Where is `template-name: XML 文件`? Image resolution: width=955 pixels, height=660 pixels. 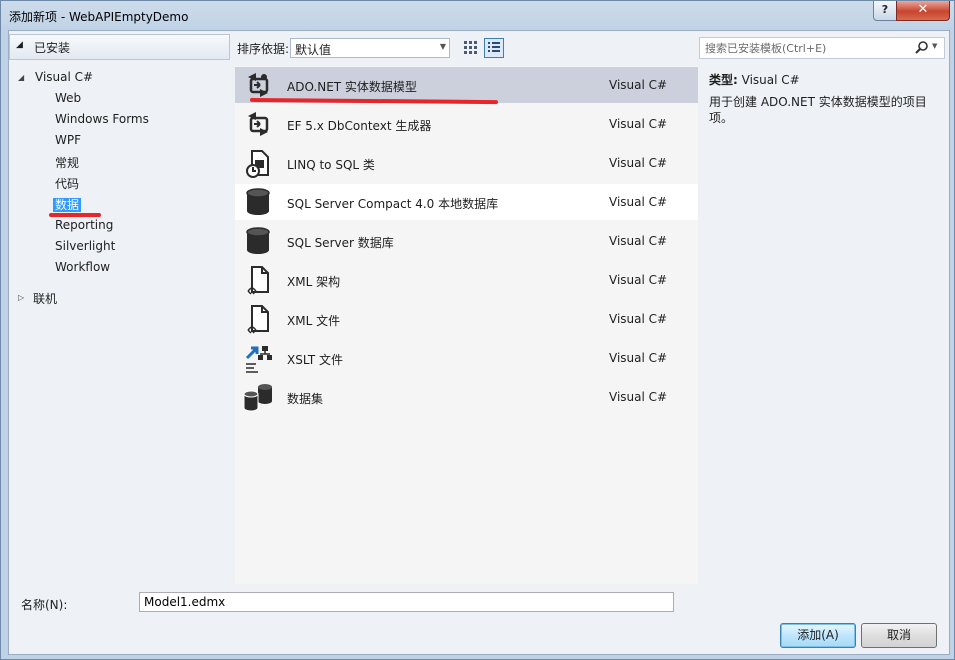
template-name: XML 文件 is located at coordinates (314, 321).